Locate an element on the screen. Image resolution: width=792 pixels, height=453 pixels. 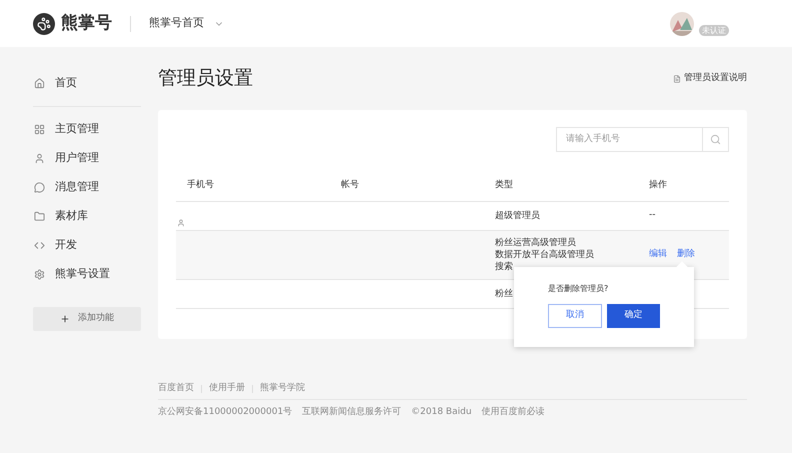
folder-icon is located at coordinates (39, 216).